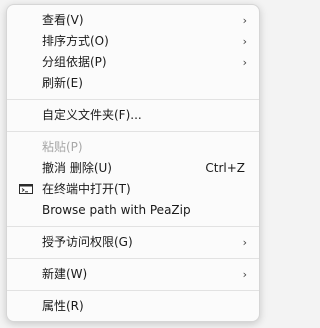 This screenshot has width=320, height=328. Describe the element at coordinates (77, 168) in the screenshot. I see `menu-item-label: 撤消 删除(U)` at that location.